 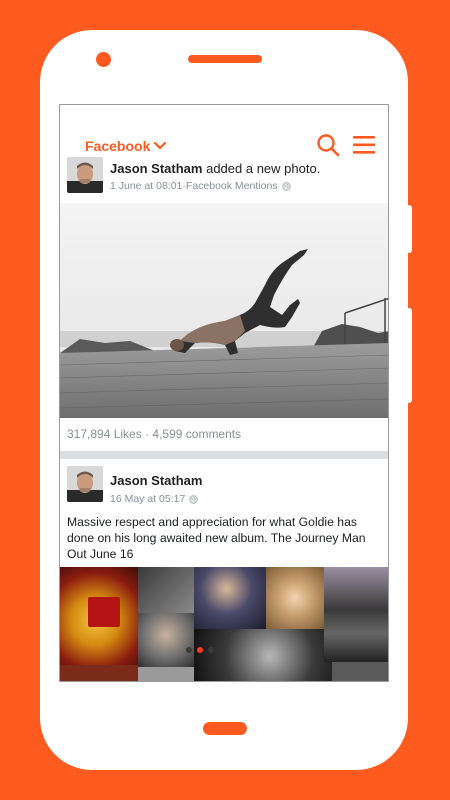 What do you see at coordinates (147, 499) in the screenshot?
I see `post-date: 16 May at 05:17` at bounding box center [147, 499].